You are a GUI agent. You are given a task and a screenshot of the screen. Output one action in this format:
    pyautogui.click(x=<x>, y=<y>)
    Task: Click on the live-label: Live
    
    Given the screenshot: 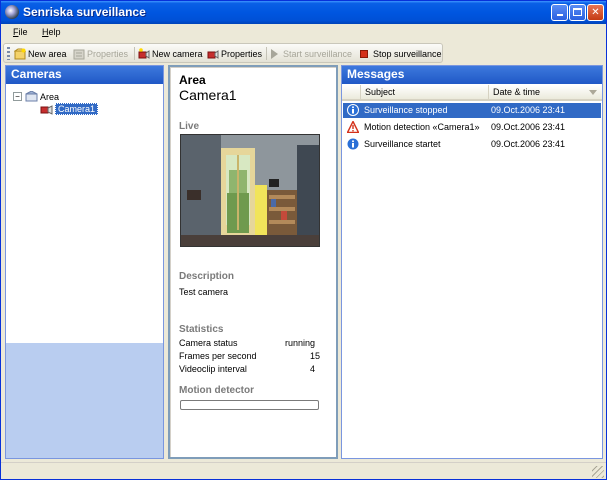 What is the action you would take?
    pyautogui.click(x=189, y=126)
    